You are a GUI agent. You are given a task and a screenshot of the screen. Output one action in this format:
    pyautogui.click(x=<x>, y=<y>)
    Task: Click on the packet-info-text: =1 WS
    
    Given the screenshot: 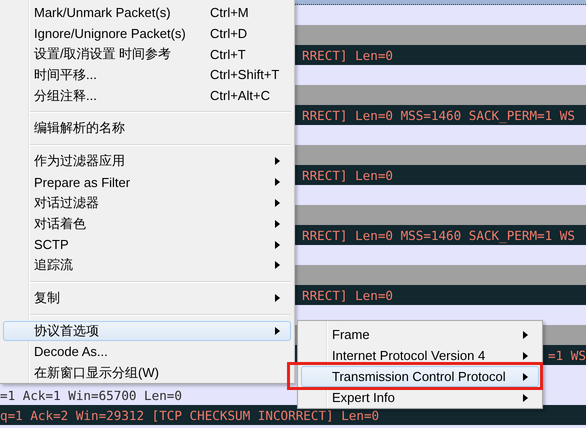 What is the action you would take?
    pyautogui.click(x=567, y=355)
    